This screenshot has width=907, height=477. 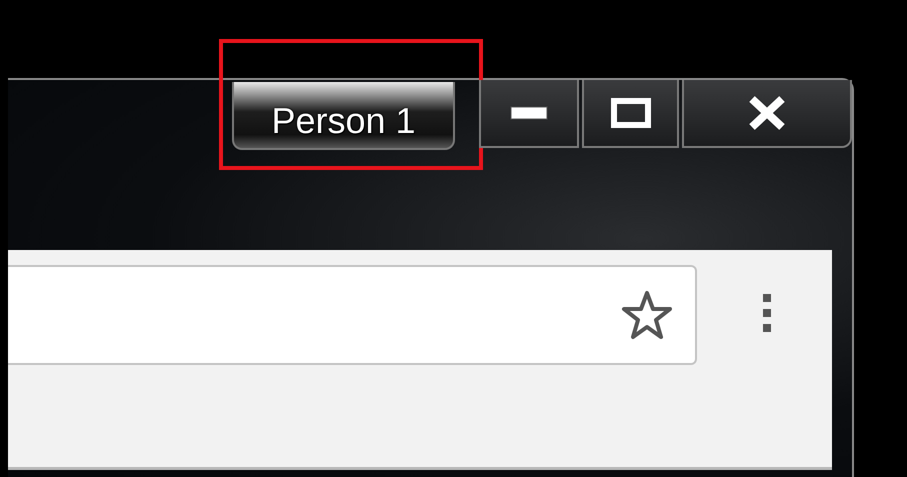 I want to click on minimize-icon, so click(x=529, y=113).